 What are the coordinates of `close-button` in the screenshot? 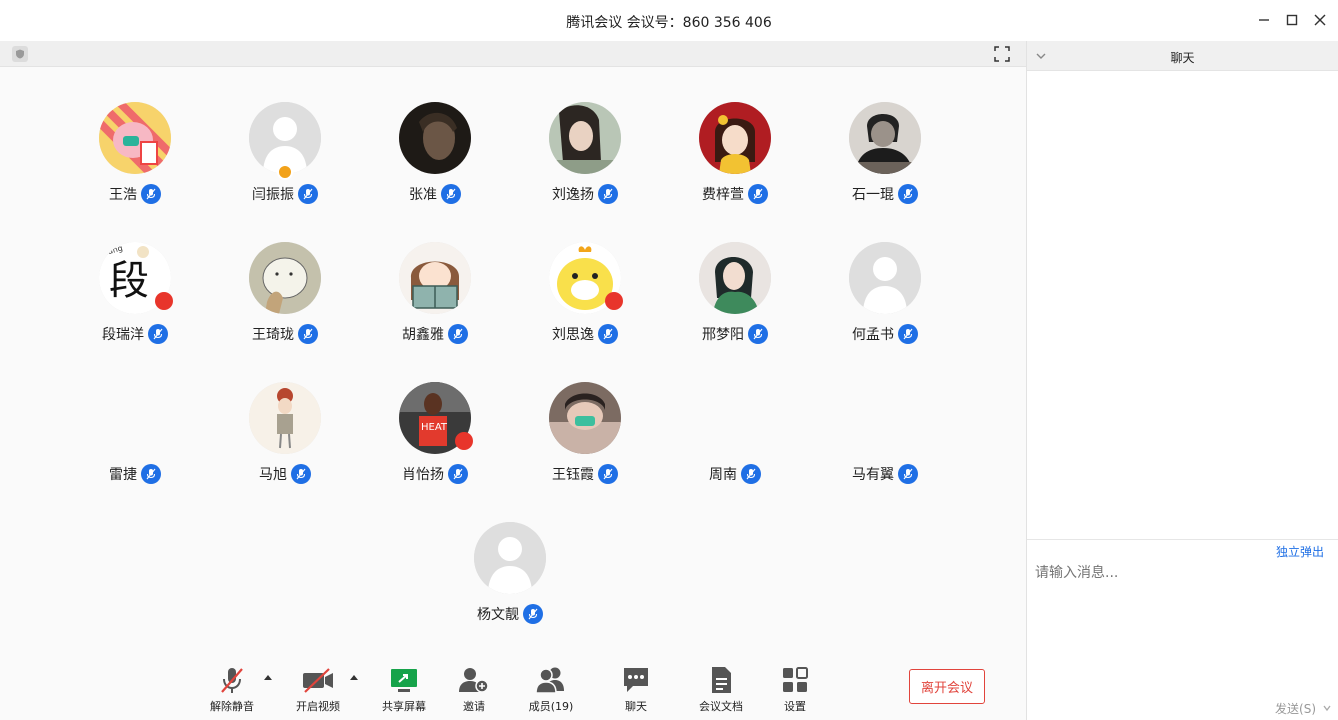 It's located at (1320, 20).